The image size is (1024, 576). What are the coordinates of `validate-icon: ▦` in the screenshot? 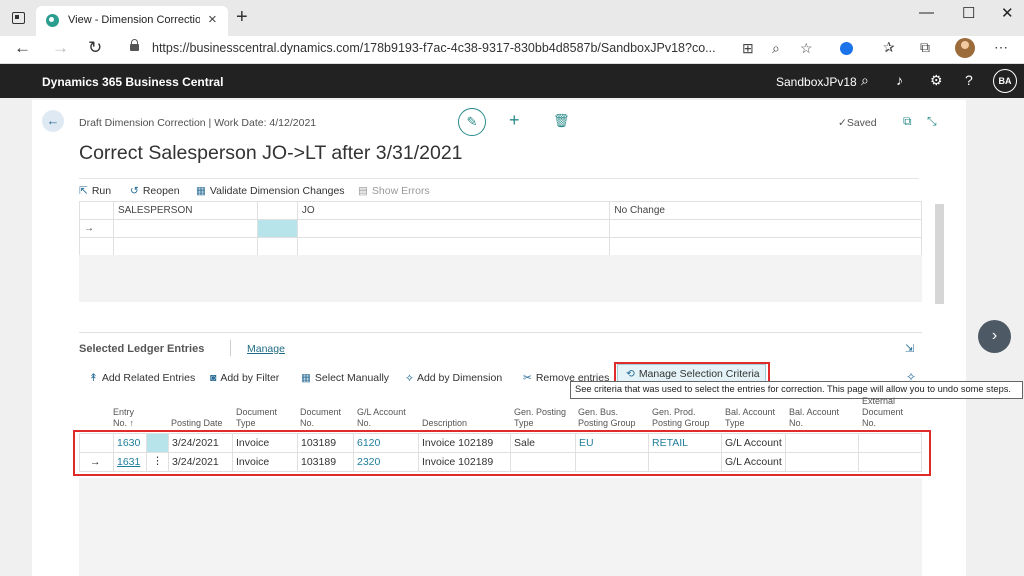 It's located at (201, 191).